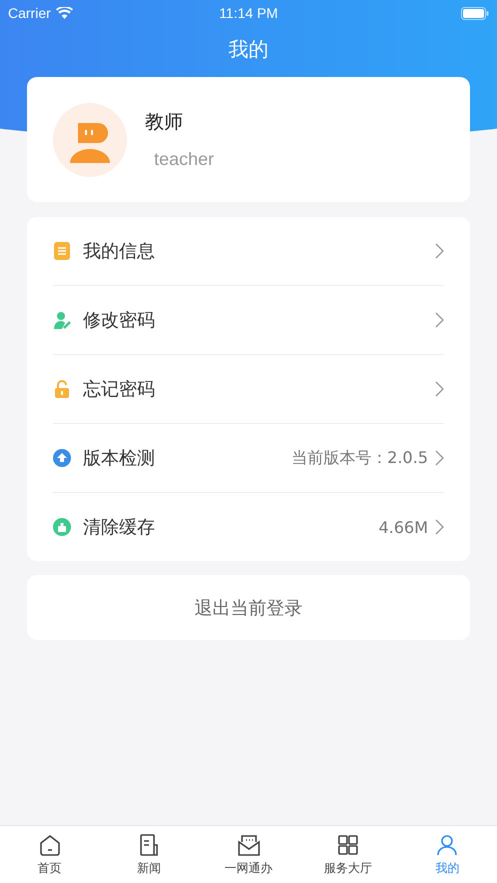 The image size is (497, 883). What do you see at coordinates (119, 251) in the screenshot?
I see `menu-label: 我的信息` at bounding box center [119, 251].